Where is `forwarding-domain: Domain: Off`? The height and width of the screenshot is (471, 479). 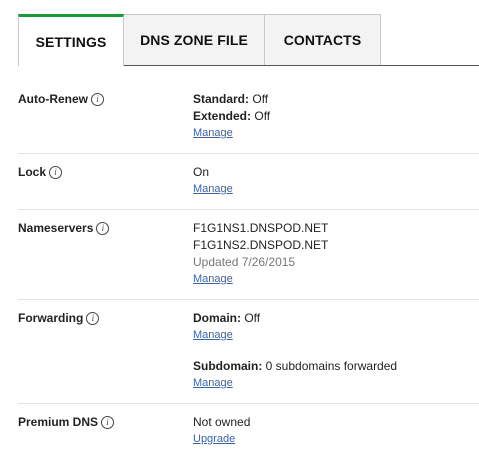 forwarding-domain: Domain: Off is located at coordinates (226, 318).